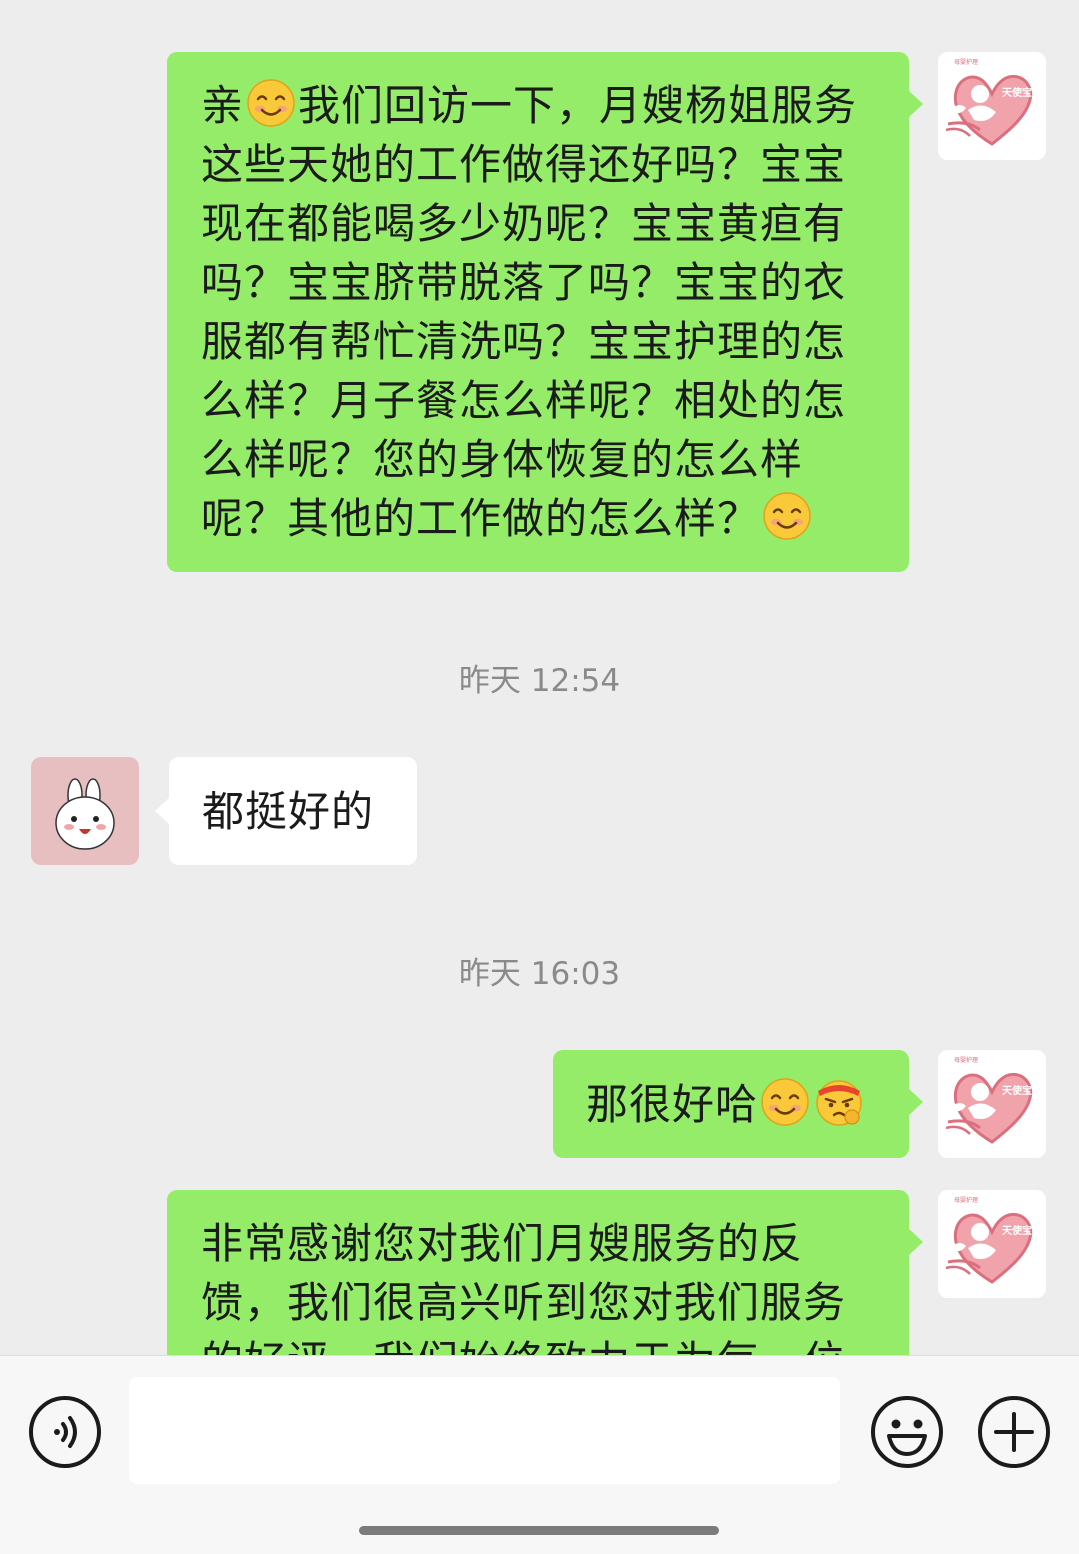 The width and height of the screenshot is (1079, 1554). Describe the element at coordinates (502, 1243) in the screenshot. I see `message-line: 非常感谢您对我们月嫂服务的反` at that location.